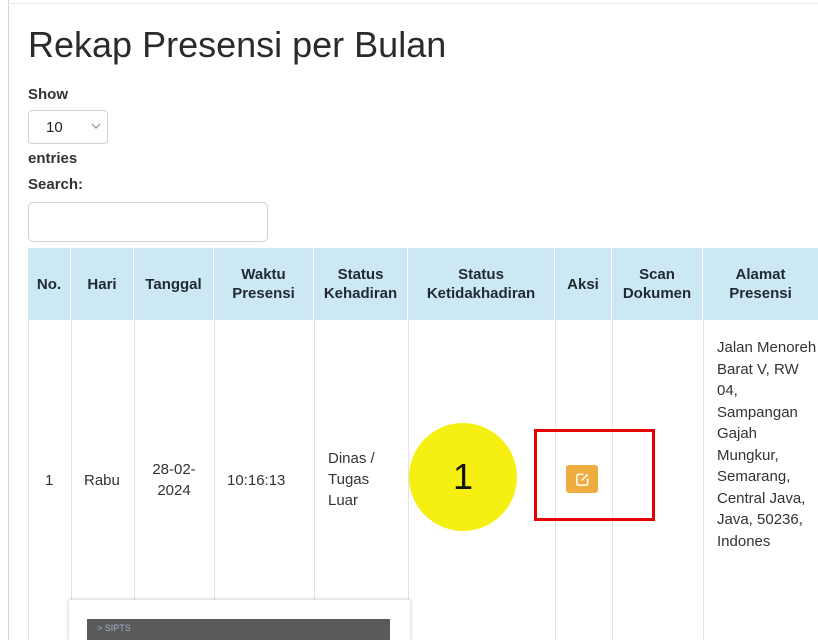 The image size is (818, 640). I want to click on column-header-no: No., so click(49, 284).